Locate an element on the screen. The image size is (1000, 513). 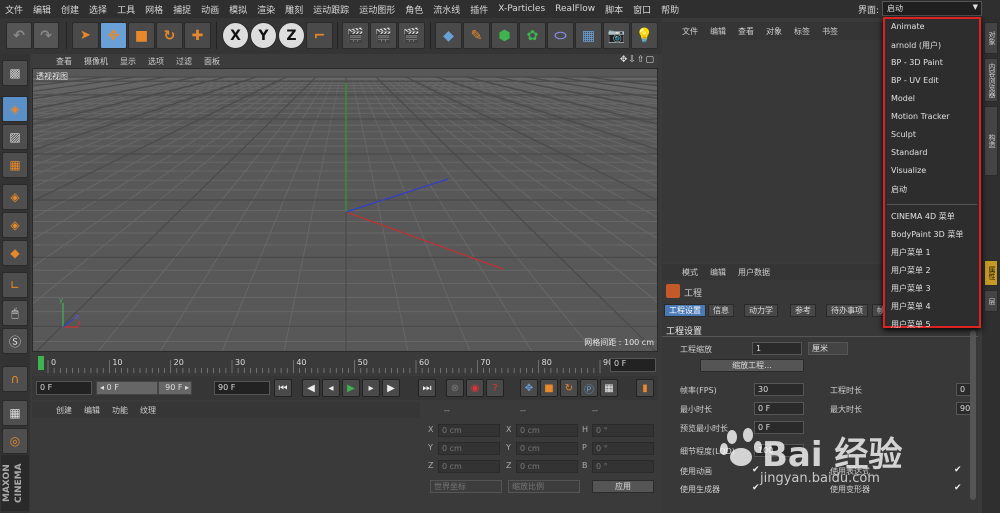
menu-item: 渲染 is located at coordinates (266, 9).